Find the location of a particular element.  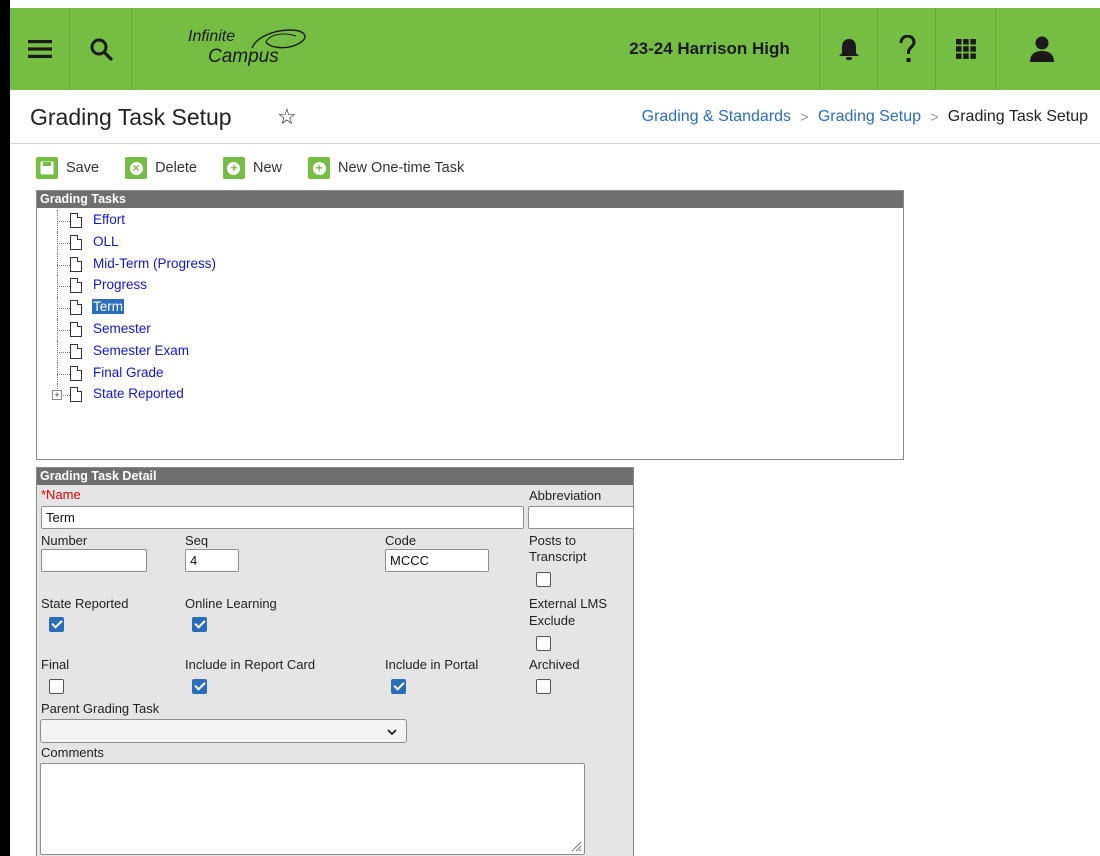

number-field is located at coordinates (94, 560).